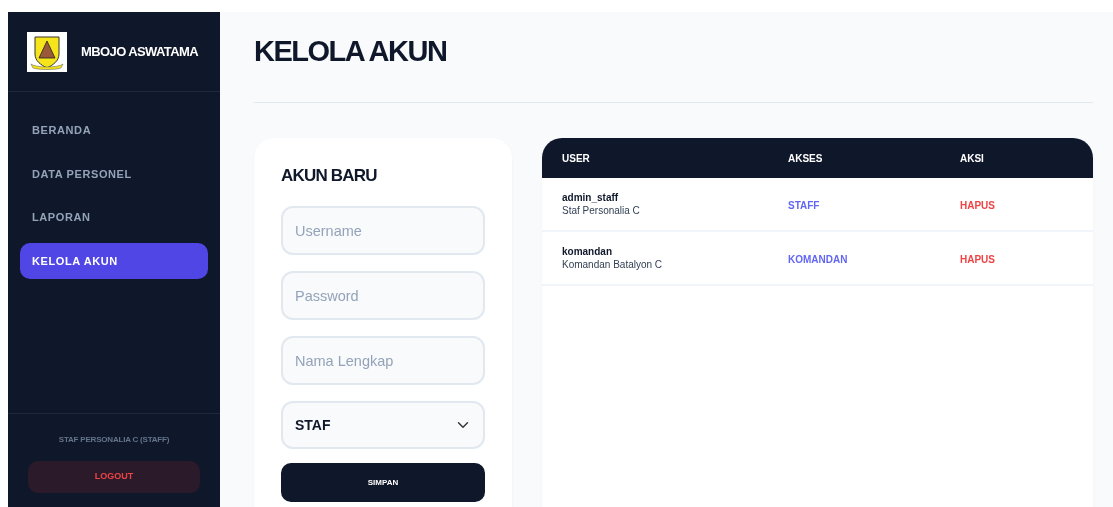 The width and height of the screenshot is (1113, 507). Describe the element at coordinates (804, 205) in the screenshot. I see `access-level: STAFF` at that location.